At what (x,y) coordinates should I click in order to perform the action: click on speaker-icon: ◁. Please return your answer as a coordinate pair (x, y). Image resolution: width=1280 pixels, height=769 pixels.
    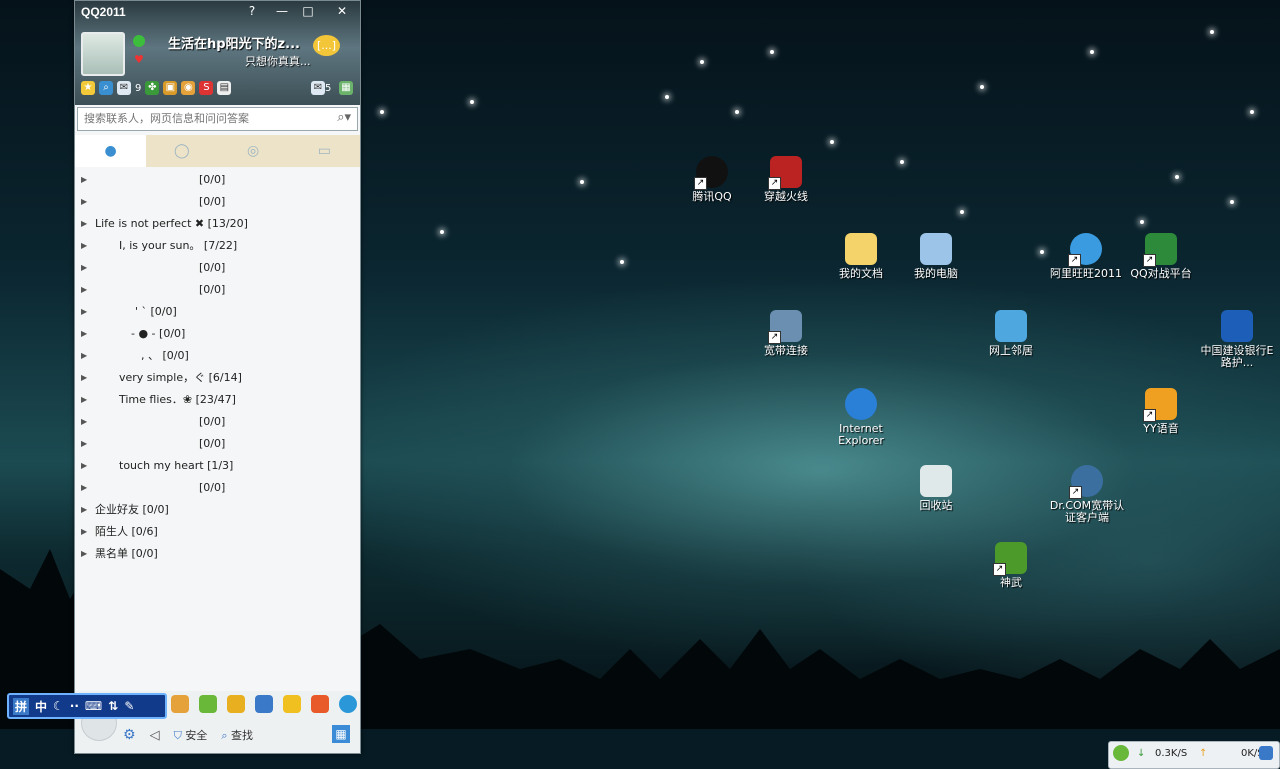
    Looking at the image, I should click on (155, 735).